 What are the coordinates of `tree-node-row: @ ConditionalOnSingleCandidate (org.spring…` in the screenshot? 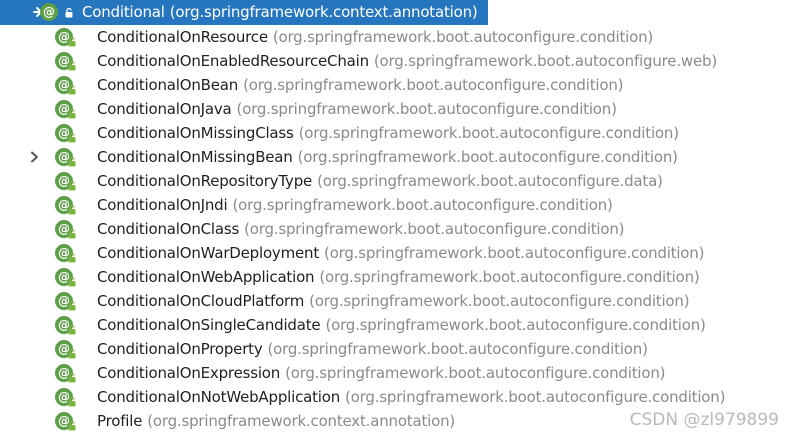 It's located at (397, 325).